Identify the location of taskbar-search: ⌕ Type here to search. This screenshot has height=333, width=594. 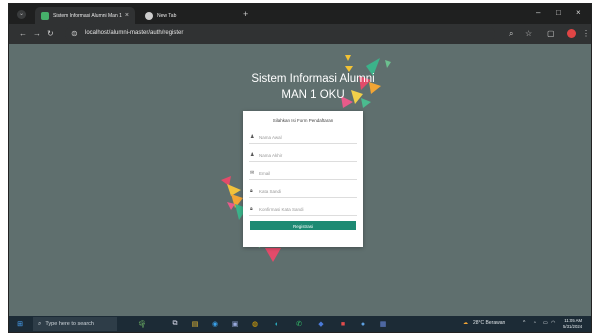
(75, 324).